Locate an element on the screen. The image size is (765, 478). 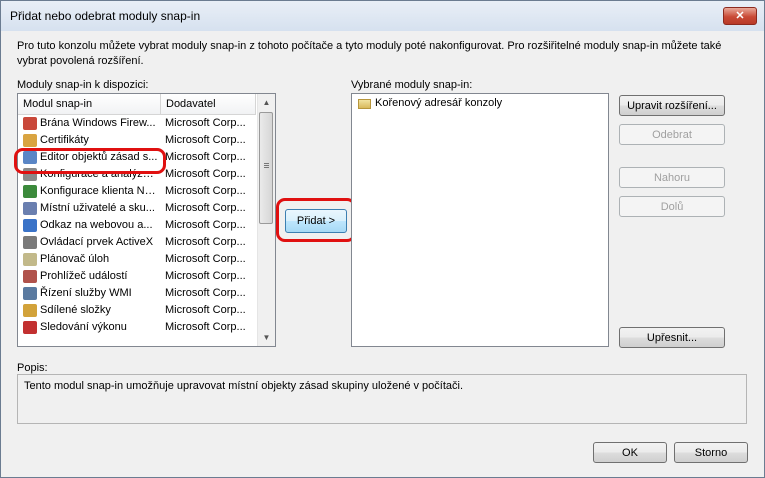
snapin-name: Prohlížeč událostí is located at coordinates (84, 276).